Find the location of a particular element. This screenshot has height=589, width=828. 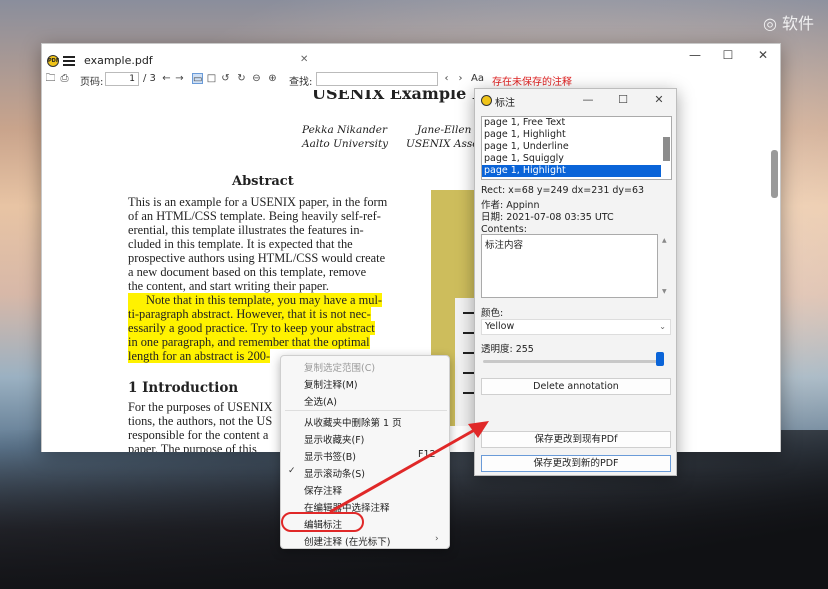

page-label: 页码: is located at coordinates (92, 82).